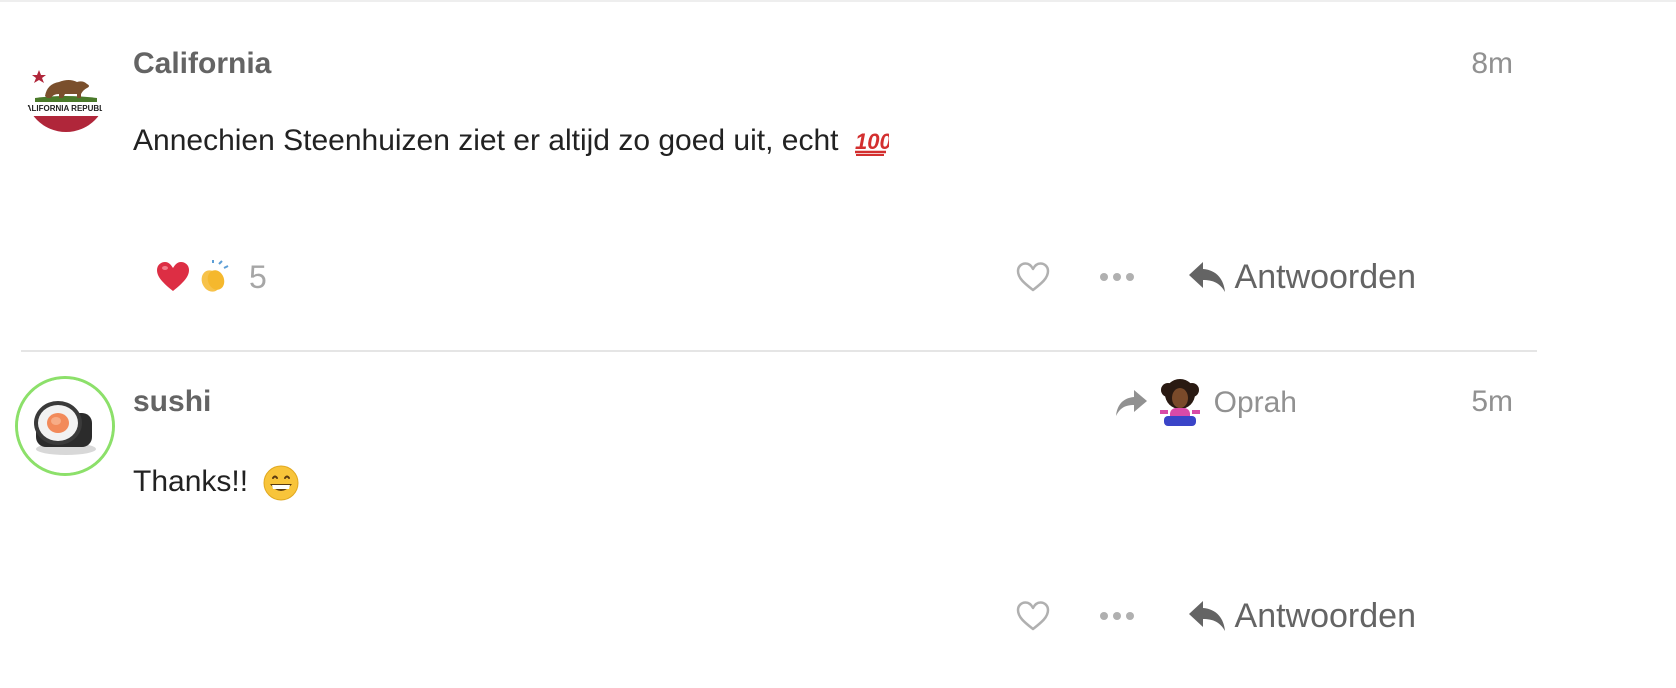 The width and height of the screenshot is (1676, 688). I want to click on avatar, so click(65, 426).